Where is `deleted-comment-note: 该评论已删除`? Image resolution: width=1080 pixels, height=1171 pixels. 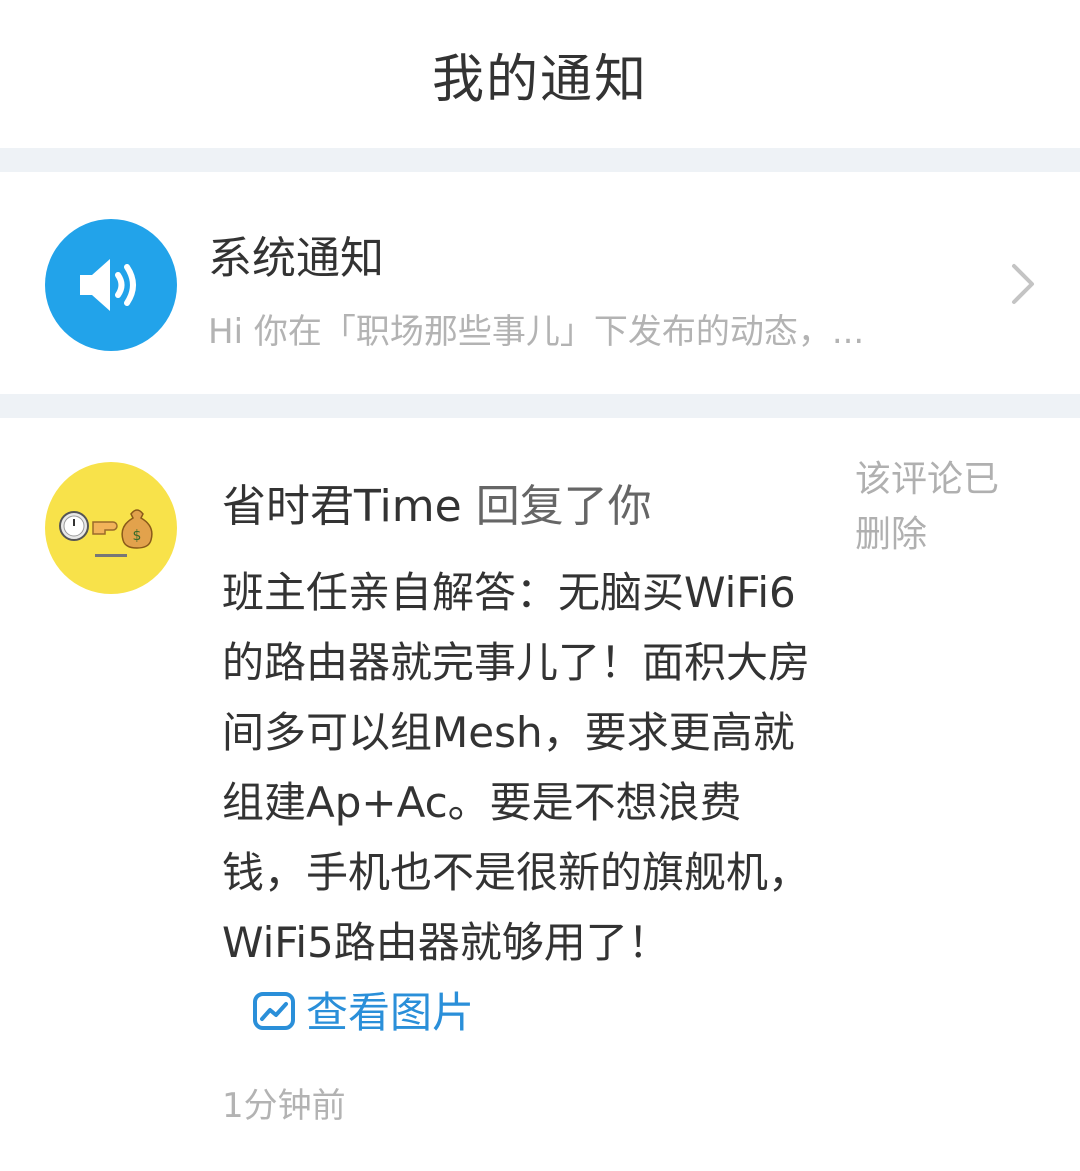 deleted-comment-note: 该评论已删除 is located at coordinates (927, 507).